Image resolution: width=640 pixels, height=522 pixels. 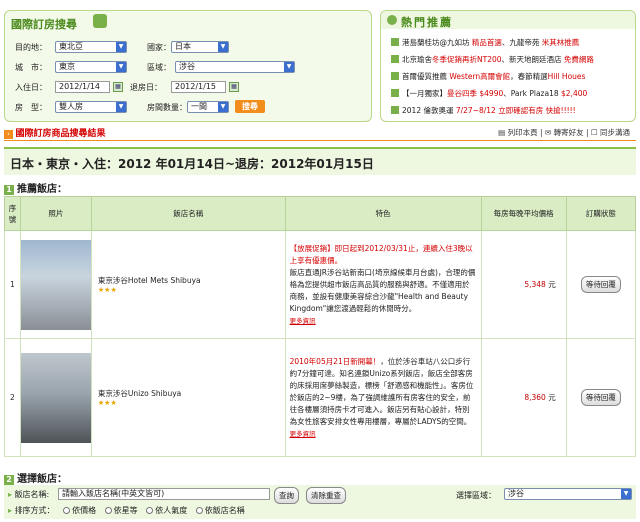 What do you see at coordinates (568, 494) in the screenshot?
I see `area-filter-select: 涉谷 ▼` at bounding box center [568, 494].